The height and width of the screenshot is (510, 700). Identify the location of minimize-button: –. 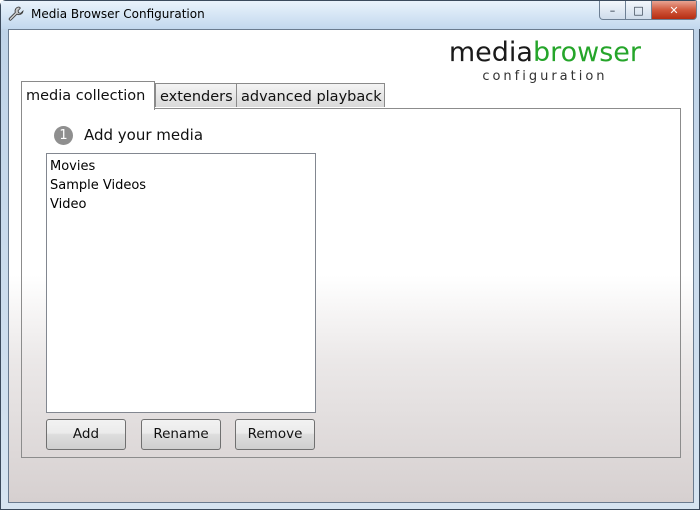
(612, 10).